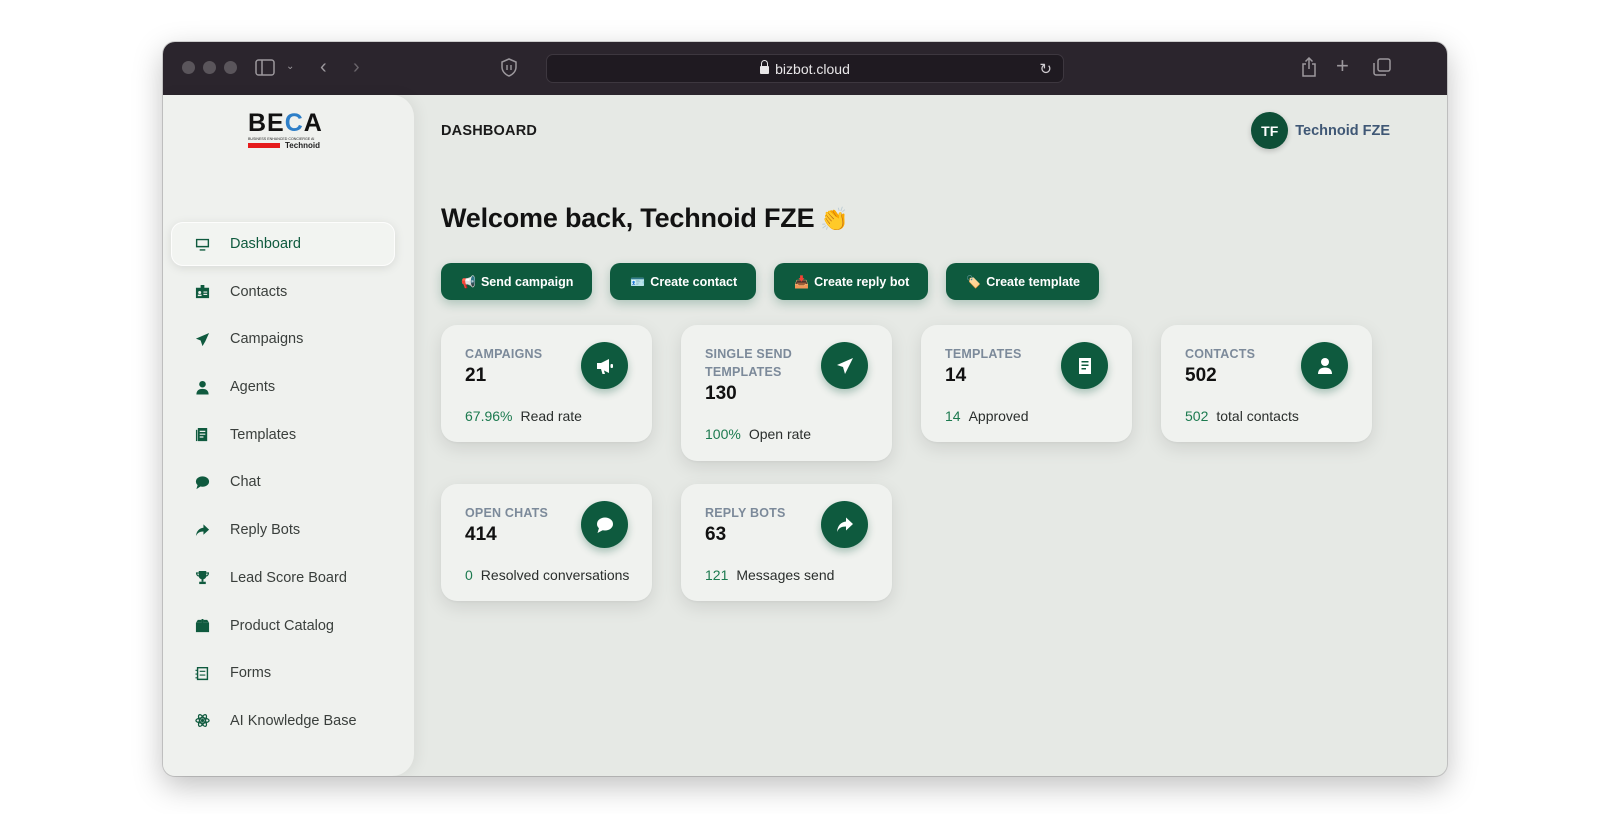 The width and height of the screenshot is (1600, 814). Describe the element at coordinates (546, 542) in the screenshot. I see `stat-card-open-chats: OPEN CHATS 414 0 Resolved conversations` at that location.